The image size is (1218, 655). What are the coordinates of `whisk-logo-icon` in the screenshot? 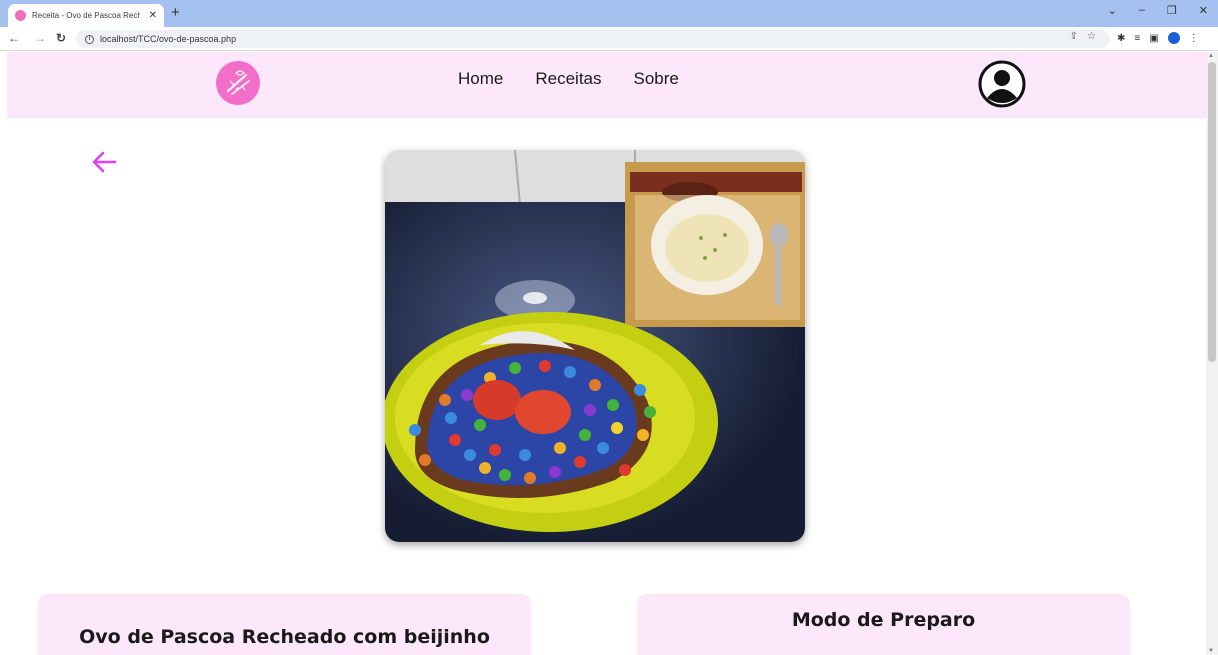 It's located at (238, 82).